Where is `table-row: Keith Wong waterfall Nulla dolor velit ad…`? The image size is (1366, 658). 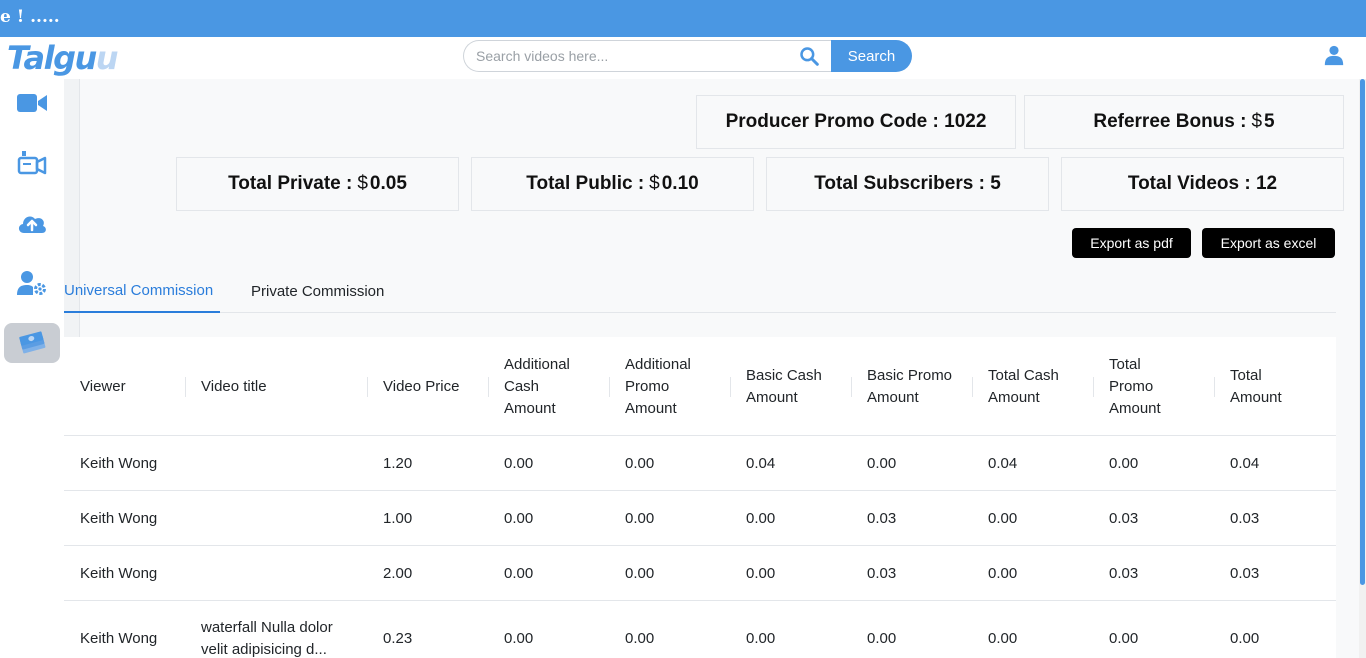 table-row: Keith Wong waterfall Nulla dolor velit ad… is located at coordinates (700, 629).